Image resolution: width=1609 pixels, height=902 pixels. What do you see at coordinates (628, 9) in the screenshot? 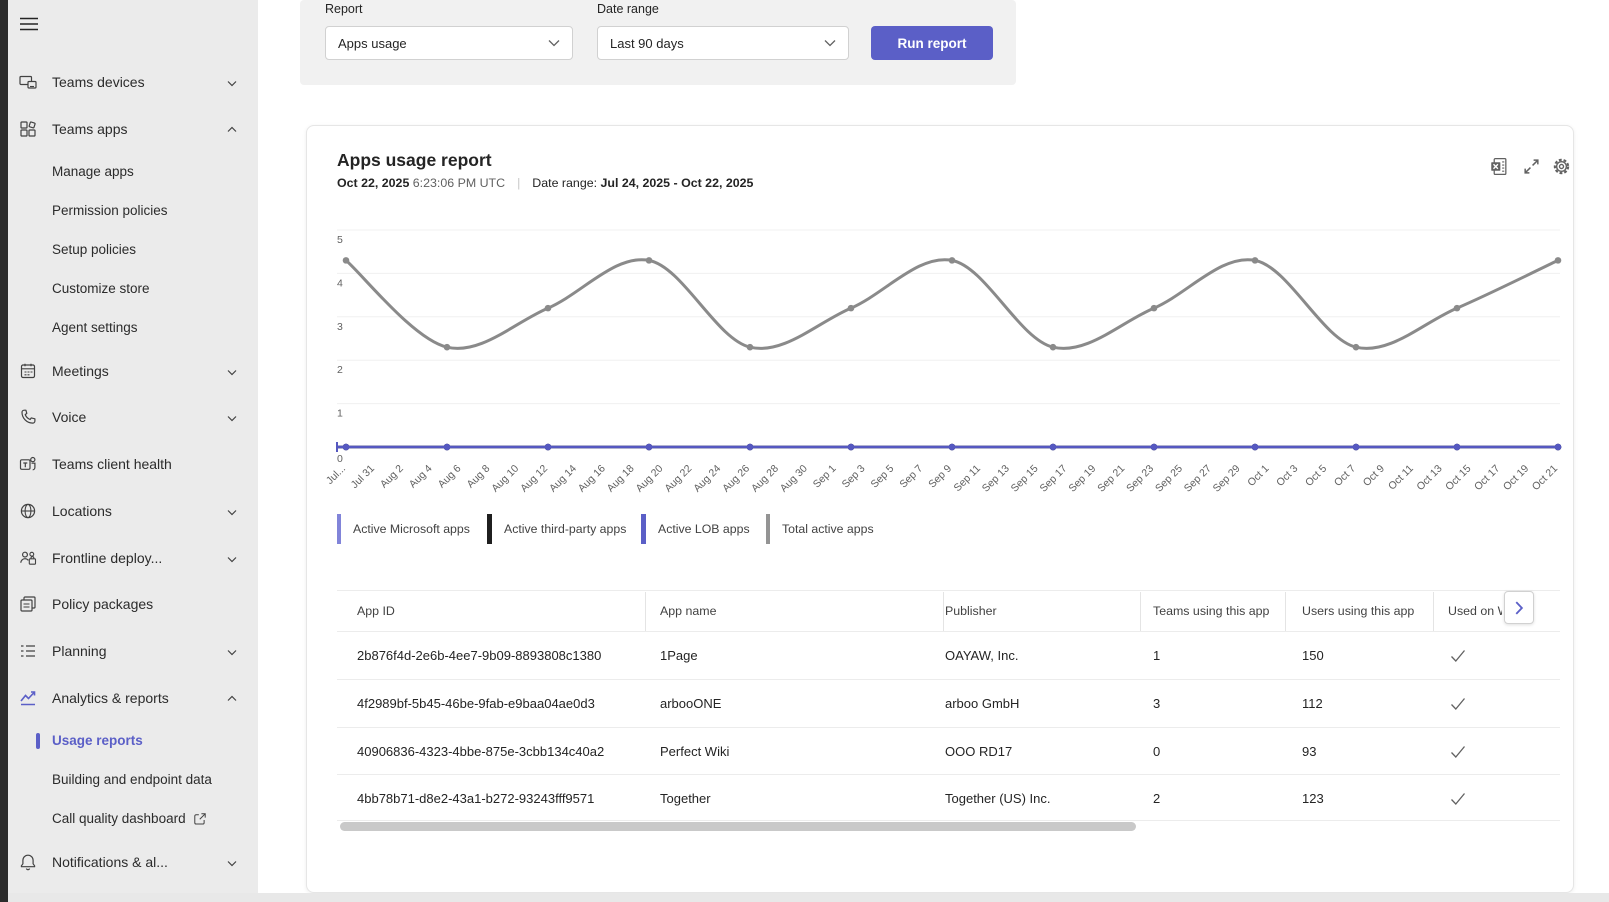
I see `date-range-field-label: Date range` at bounding box center [628, 9].